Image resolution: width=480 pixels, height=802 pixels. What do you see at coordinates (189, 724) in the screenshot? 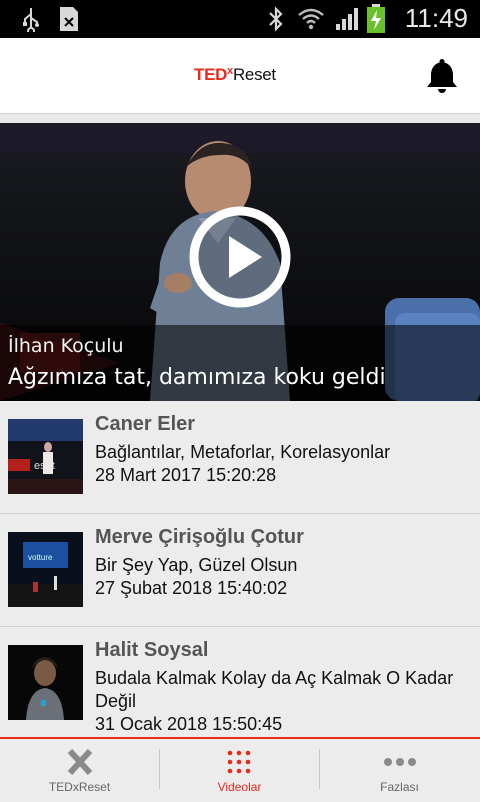
I see `video-date: 31 Ocak 2018 15:50:45` at bounding box center [189, 724].